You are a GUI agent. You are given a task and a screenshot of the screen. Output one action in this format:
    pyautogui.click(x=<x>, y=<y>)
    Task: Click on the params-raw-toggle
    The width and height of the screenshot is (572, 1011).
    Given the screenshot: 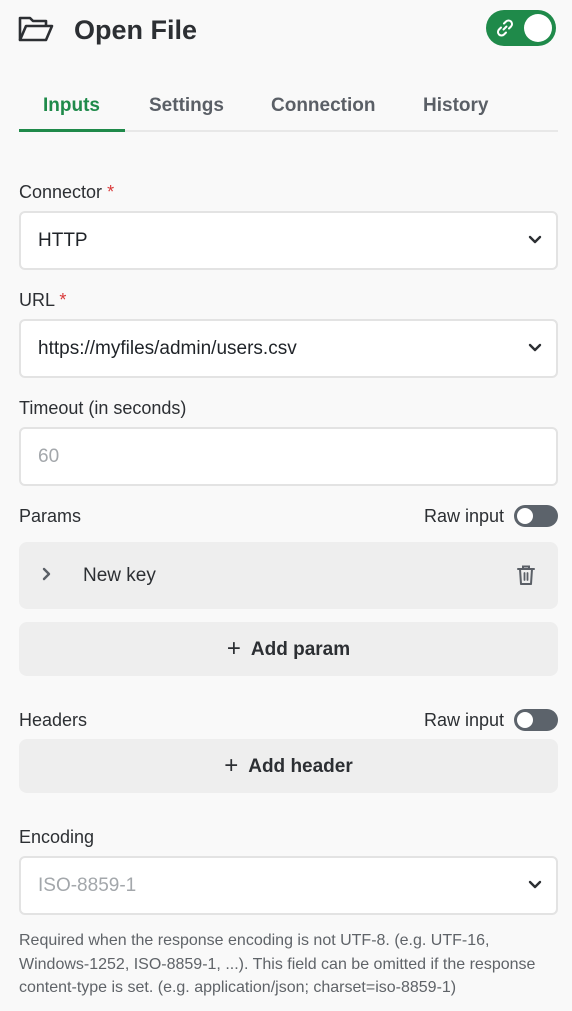 What is the action you would take?
    pyautogui.click(x=536, y=516)
    